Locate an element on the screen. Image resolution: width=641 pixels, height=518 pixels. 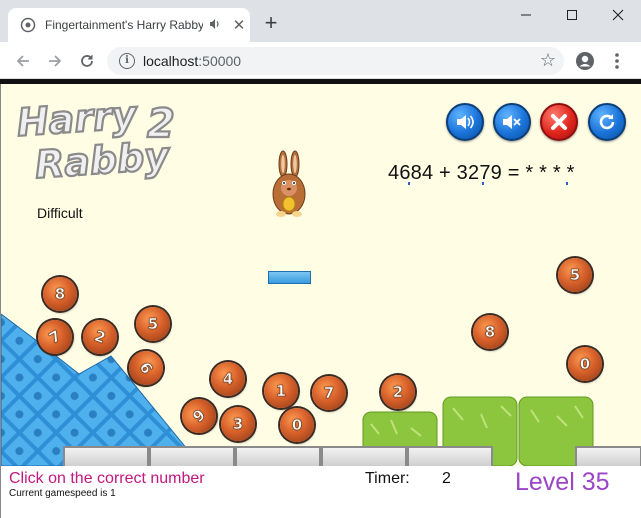
number-ball: 3 is located at coordinates (238, 424).